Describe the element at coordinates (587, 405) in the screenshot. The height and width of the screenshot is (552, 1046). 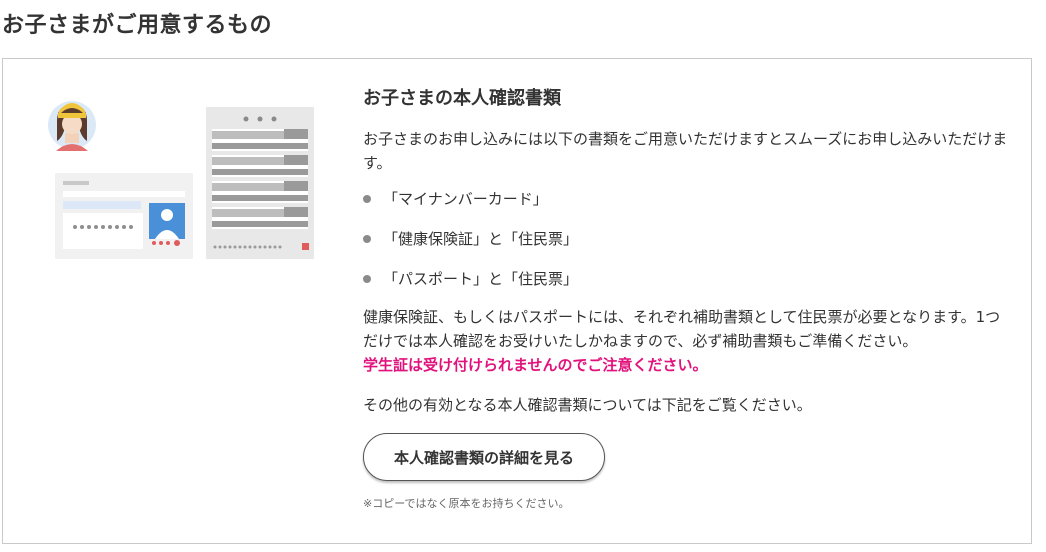
I see `other-documents-text: その他の有効となる本人確認書類については下記をご覧ください。` at that location.